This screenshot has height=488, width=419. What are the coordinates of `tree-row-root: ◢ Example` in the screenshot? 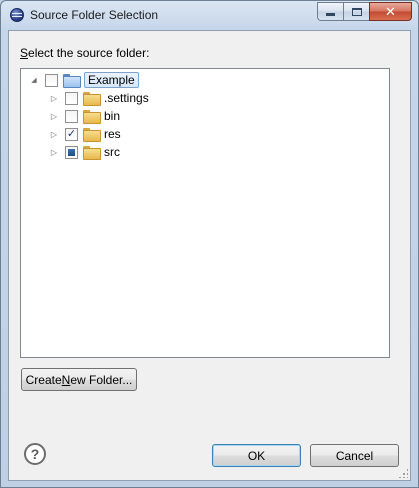 It's located at (84, 80).